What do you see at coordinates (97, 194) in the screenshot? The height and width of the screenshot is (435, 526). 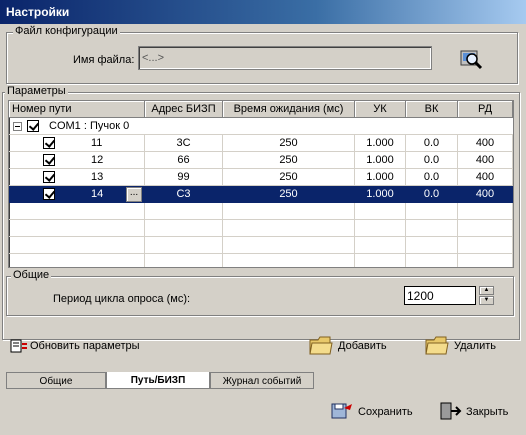 I see `path-number: 14` at bounding box center [97, 194].